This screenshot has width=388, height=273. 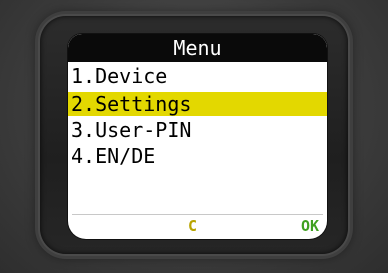 I want to click on screen-title: Menu, so click(x=197, y=48).